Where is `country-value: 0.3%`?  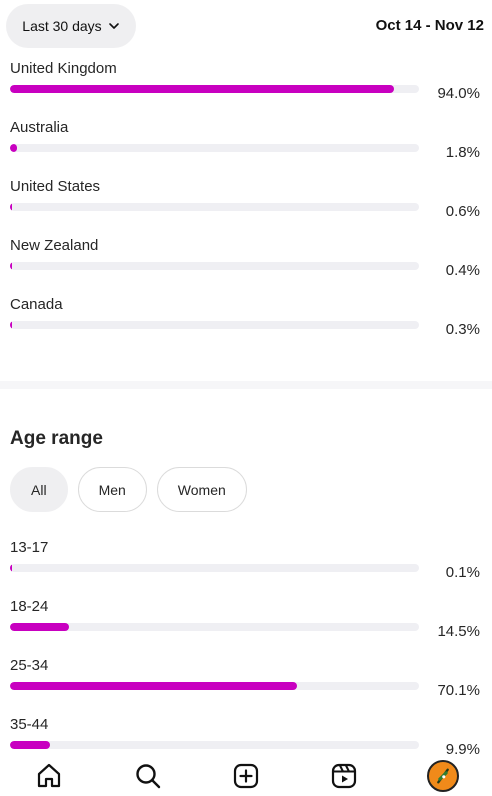 country-value: 0.3% is located at coordinates (462, 329).